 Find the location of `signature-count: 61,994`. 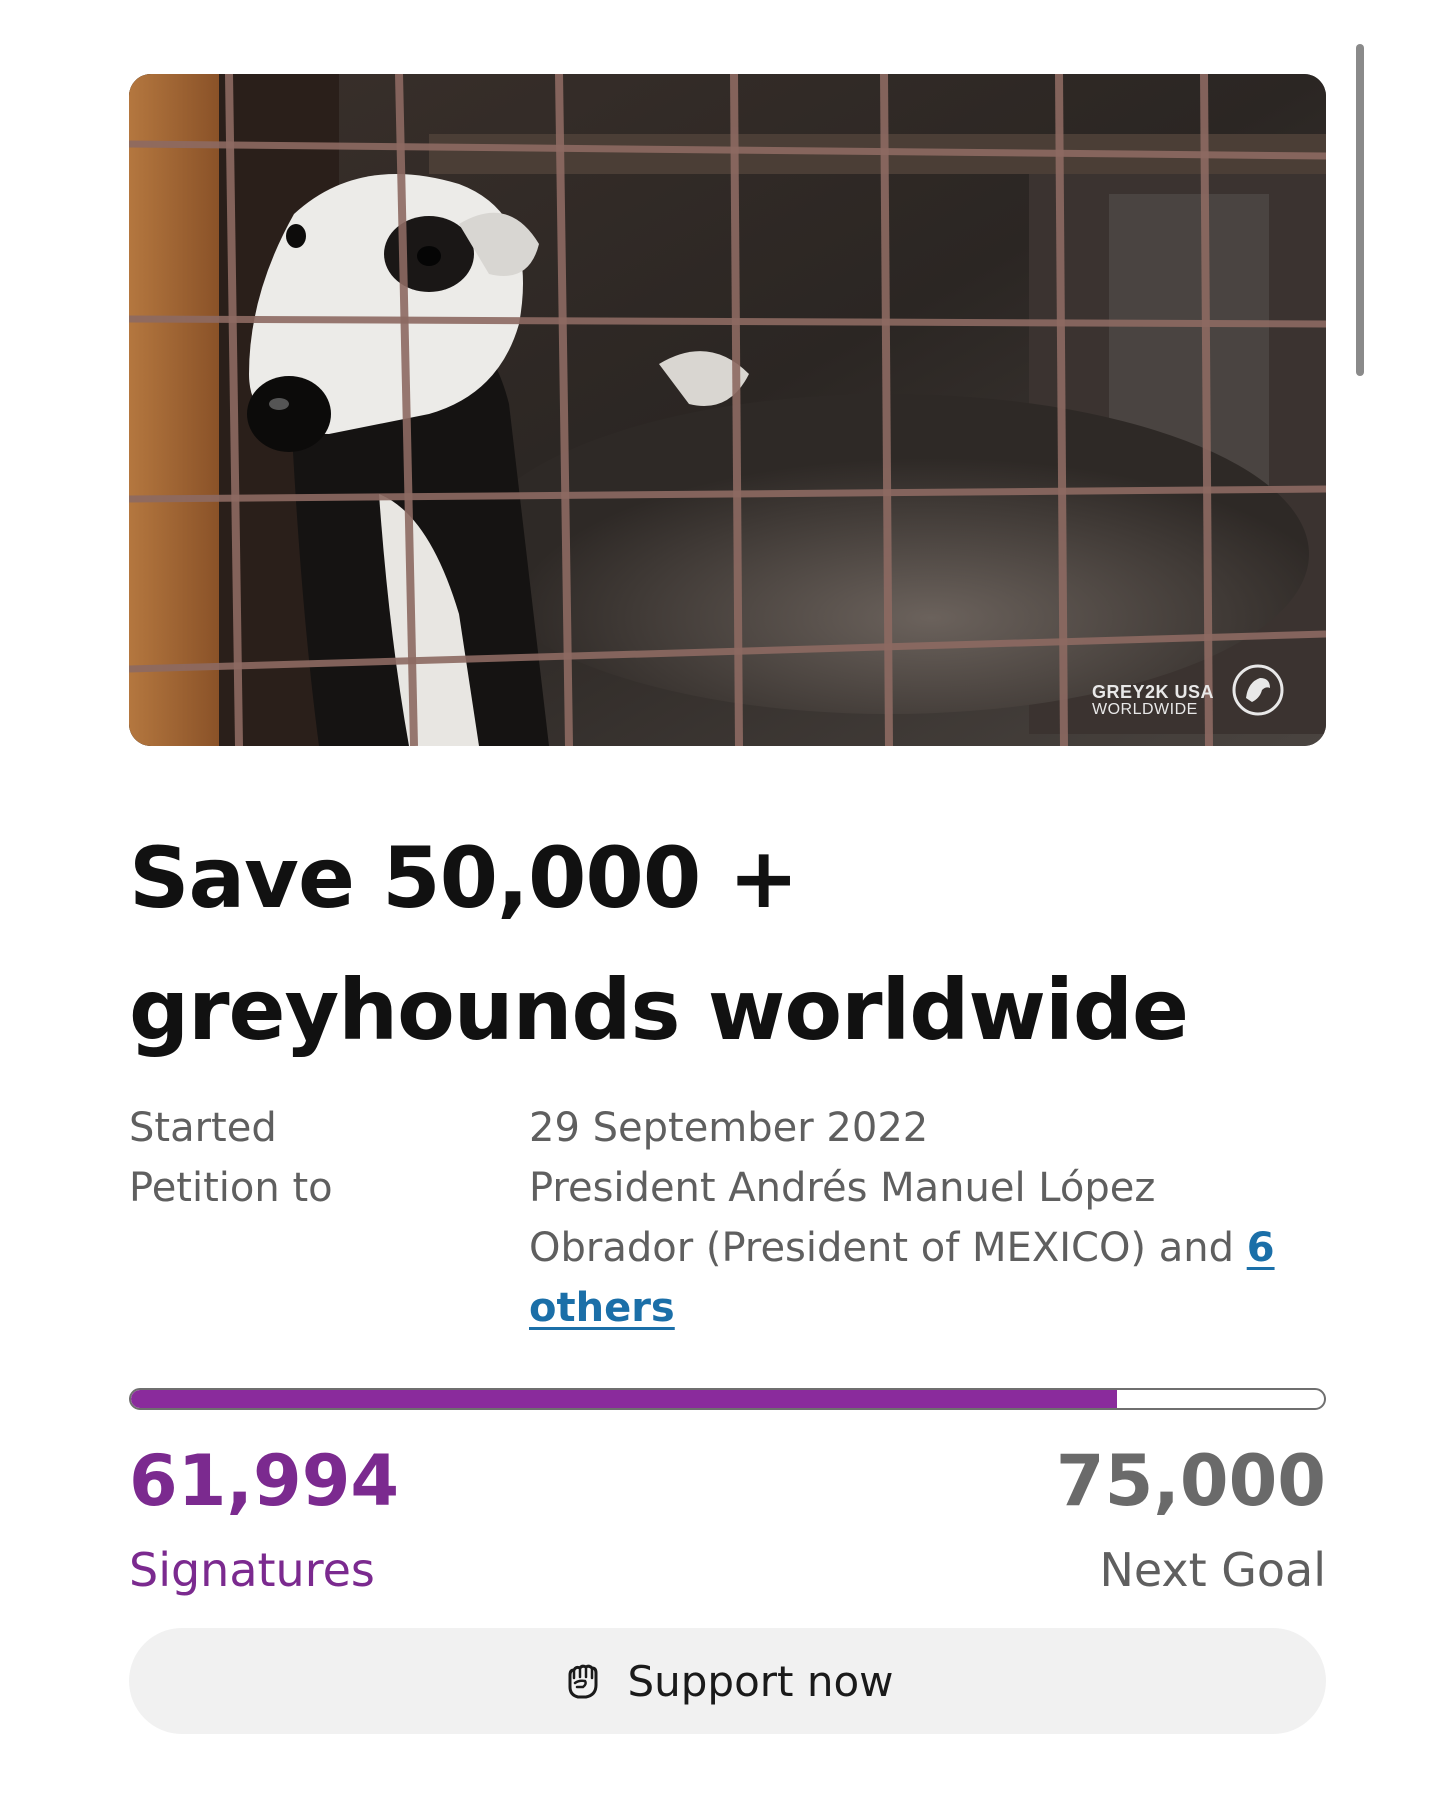

signature-count: 61,994 is located at coordinates (264, 1481).